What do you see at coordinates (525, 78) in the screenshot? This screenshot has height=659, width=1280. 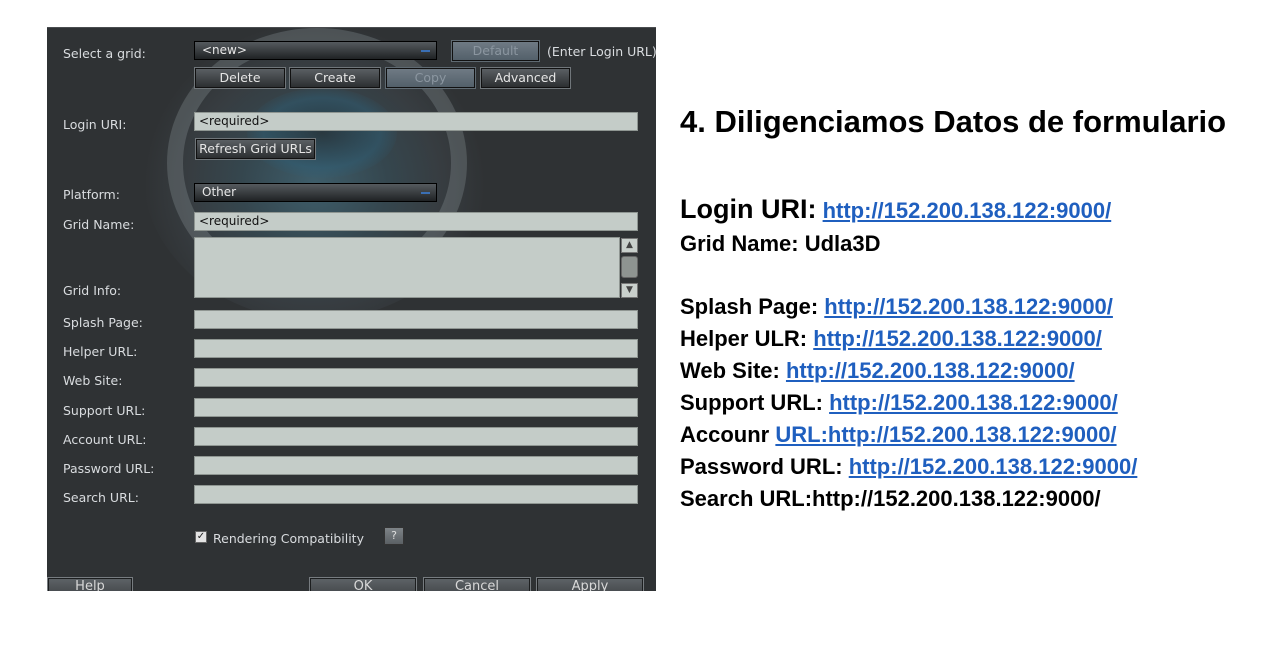 I see `advanced-button: Advanced` at bounding box center [525, 78].